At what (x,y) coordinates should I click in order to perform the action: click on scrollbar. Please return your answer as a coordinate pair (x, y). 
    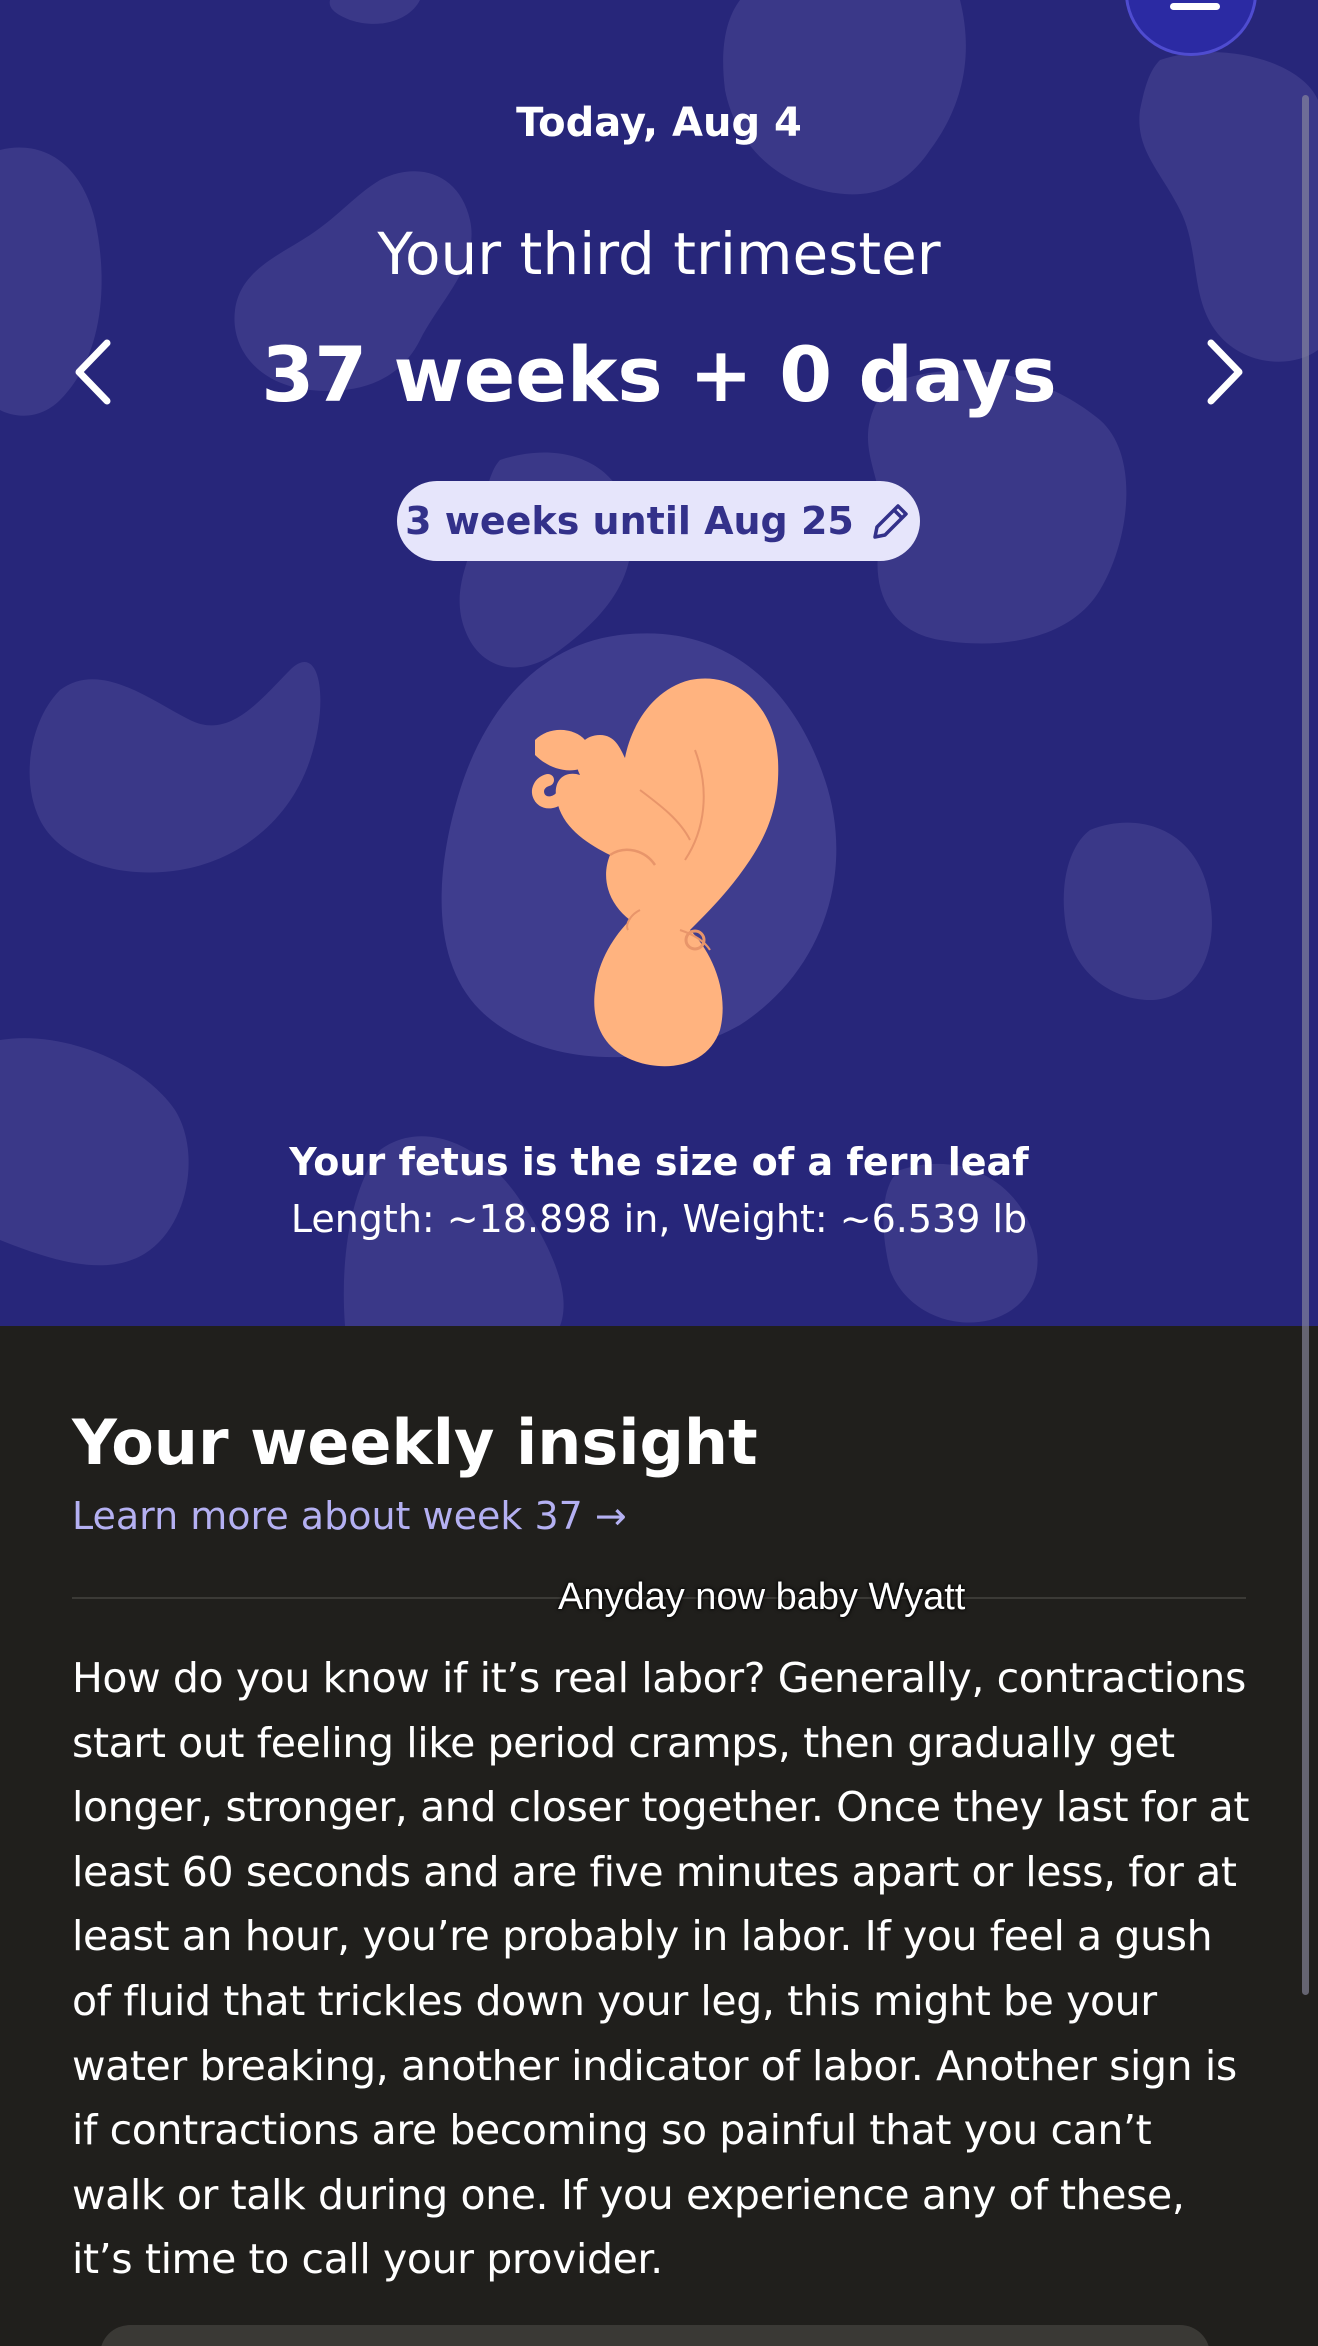
    Looking at the image, I should click on (1305, 1045).